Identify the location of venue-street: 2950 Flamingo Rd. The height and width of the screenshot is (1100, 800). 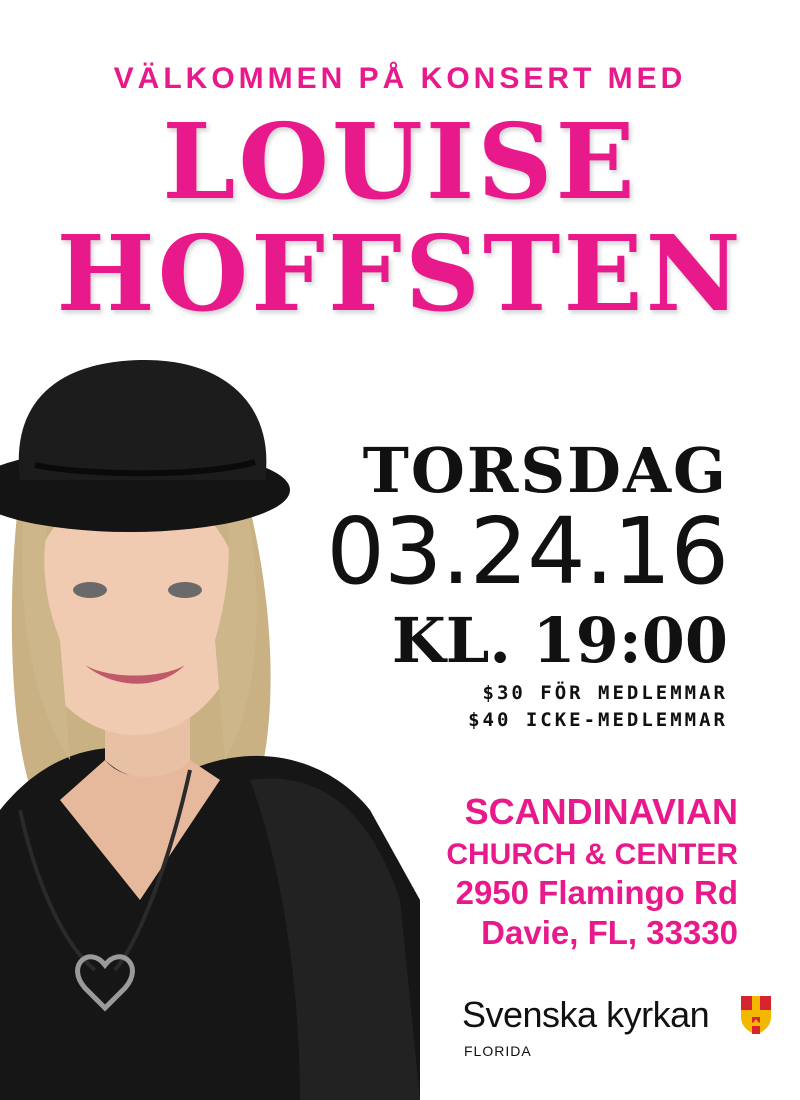
(596, 892).